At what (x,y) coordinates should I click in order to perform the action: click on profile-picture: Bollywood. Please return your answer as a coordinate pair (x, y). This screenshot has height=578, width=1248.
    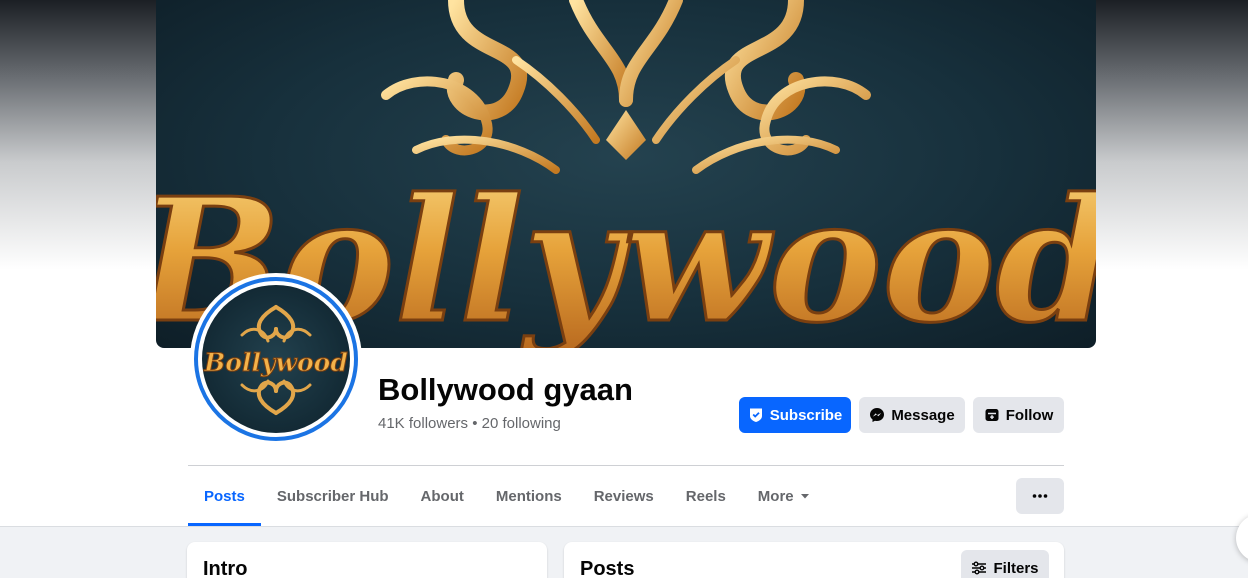
    Looking at the image, I should click on (276, 359).